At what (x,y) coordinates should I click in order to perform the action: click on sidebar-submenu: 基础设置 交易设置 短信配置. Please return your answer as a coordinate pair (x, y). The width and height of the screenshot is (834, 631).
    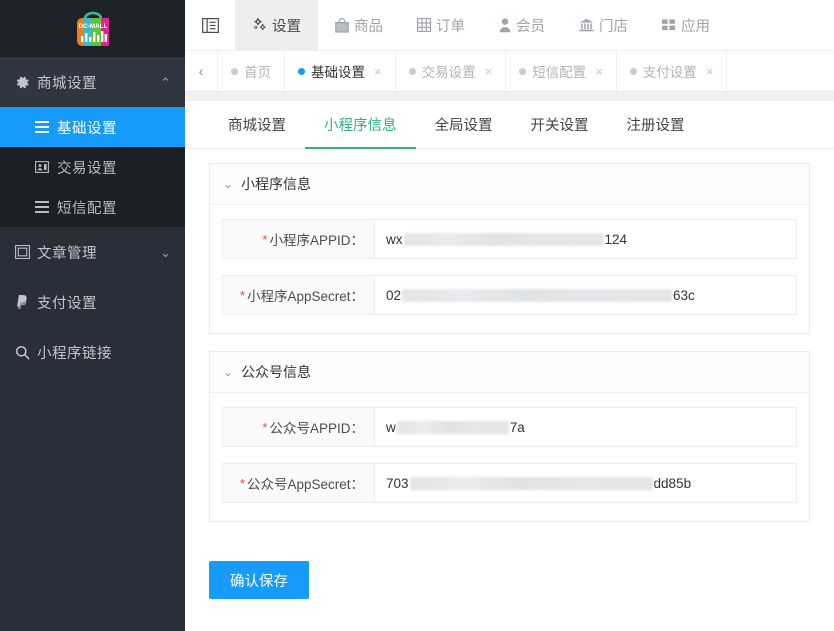
    Looking at the image, I should click on (92, 167).